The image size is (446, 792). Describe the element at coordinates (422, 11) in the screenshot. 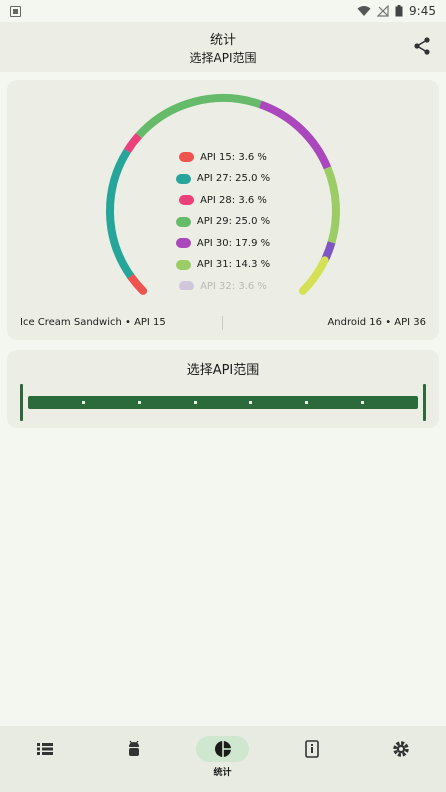

I see `clock: 9:45` at that location.